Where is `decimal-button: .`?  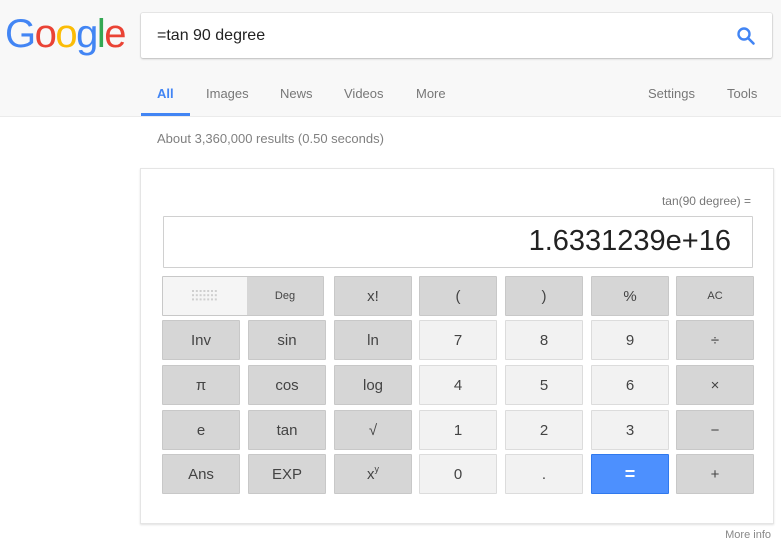
decimal-button: . is located at coordinates (544, 474).